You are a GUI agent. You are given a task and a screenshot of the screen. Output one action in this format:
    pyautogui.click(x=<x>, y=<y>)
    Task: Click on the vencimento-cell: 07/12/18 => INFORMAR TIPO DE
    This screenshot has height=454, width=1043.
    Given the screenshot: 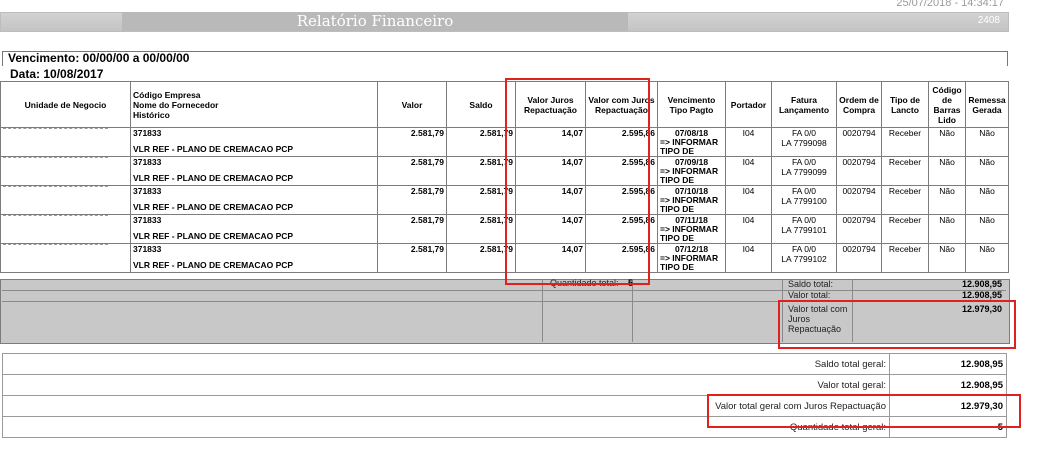 What is the action you would take?
    pyautogui.click(x=691, y=258)
    